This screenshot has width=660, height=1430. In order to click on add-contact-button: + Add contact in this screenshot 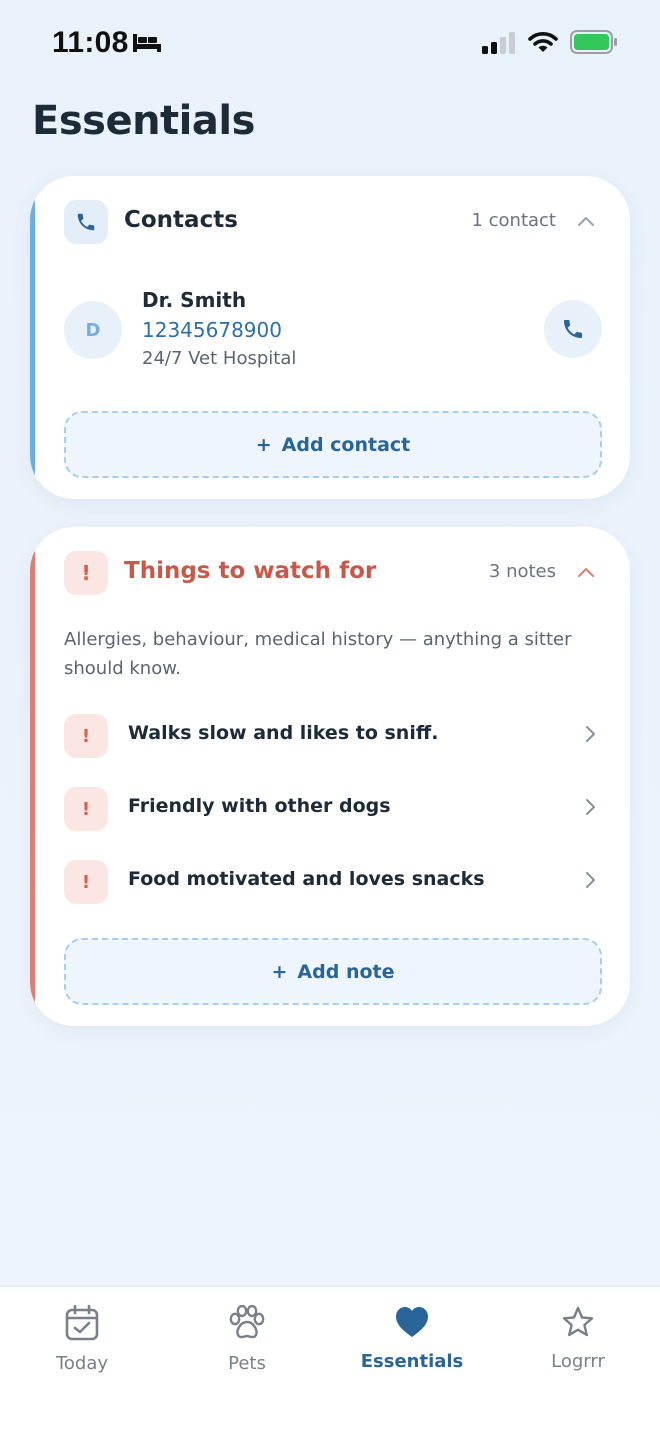, I will do `click(333, 444)`.